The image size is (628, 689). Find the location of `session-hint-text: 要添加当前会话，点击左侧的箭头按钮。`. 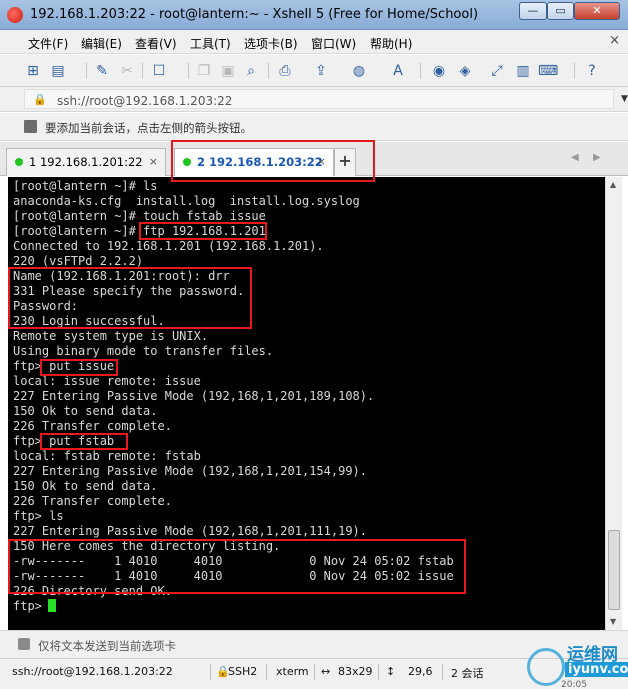

session-hint-text: 要添加当前会话，点击左侧的箭头按钮。 is located at coordinates (148, 128).